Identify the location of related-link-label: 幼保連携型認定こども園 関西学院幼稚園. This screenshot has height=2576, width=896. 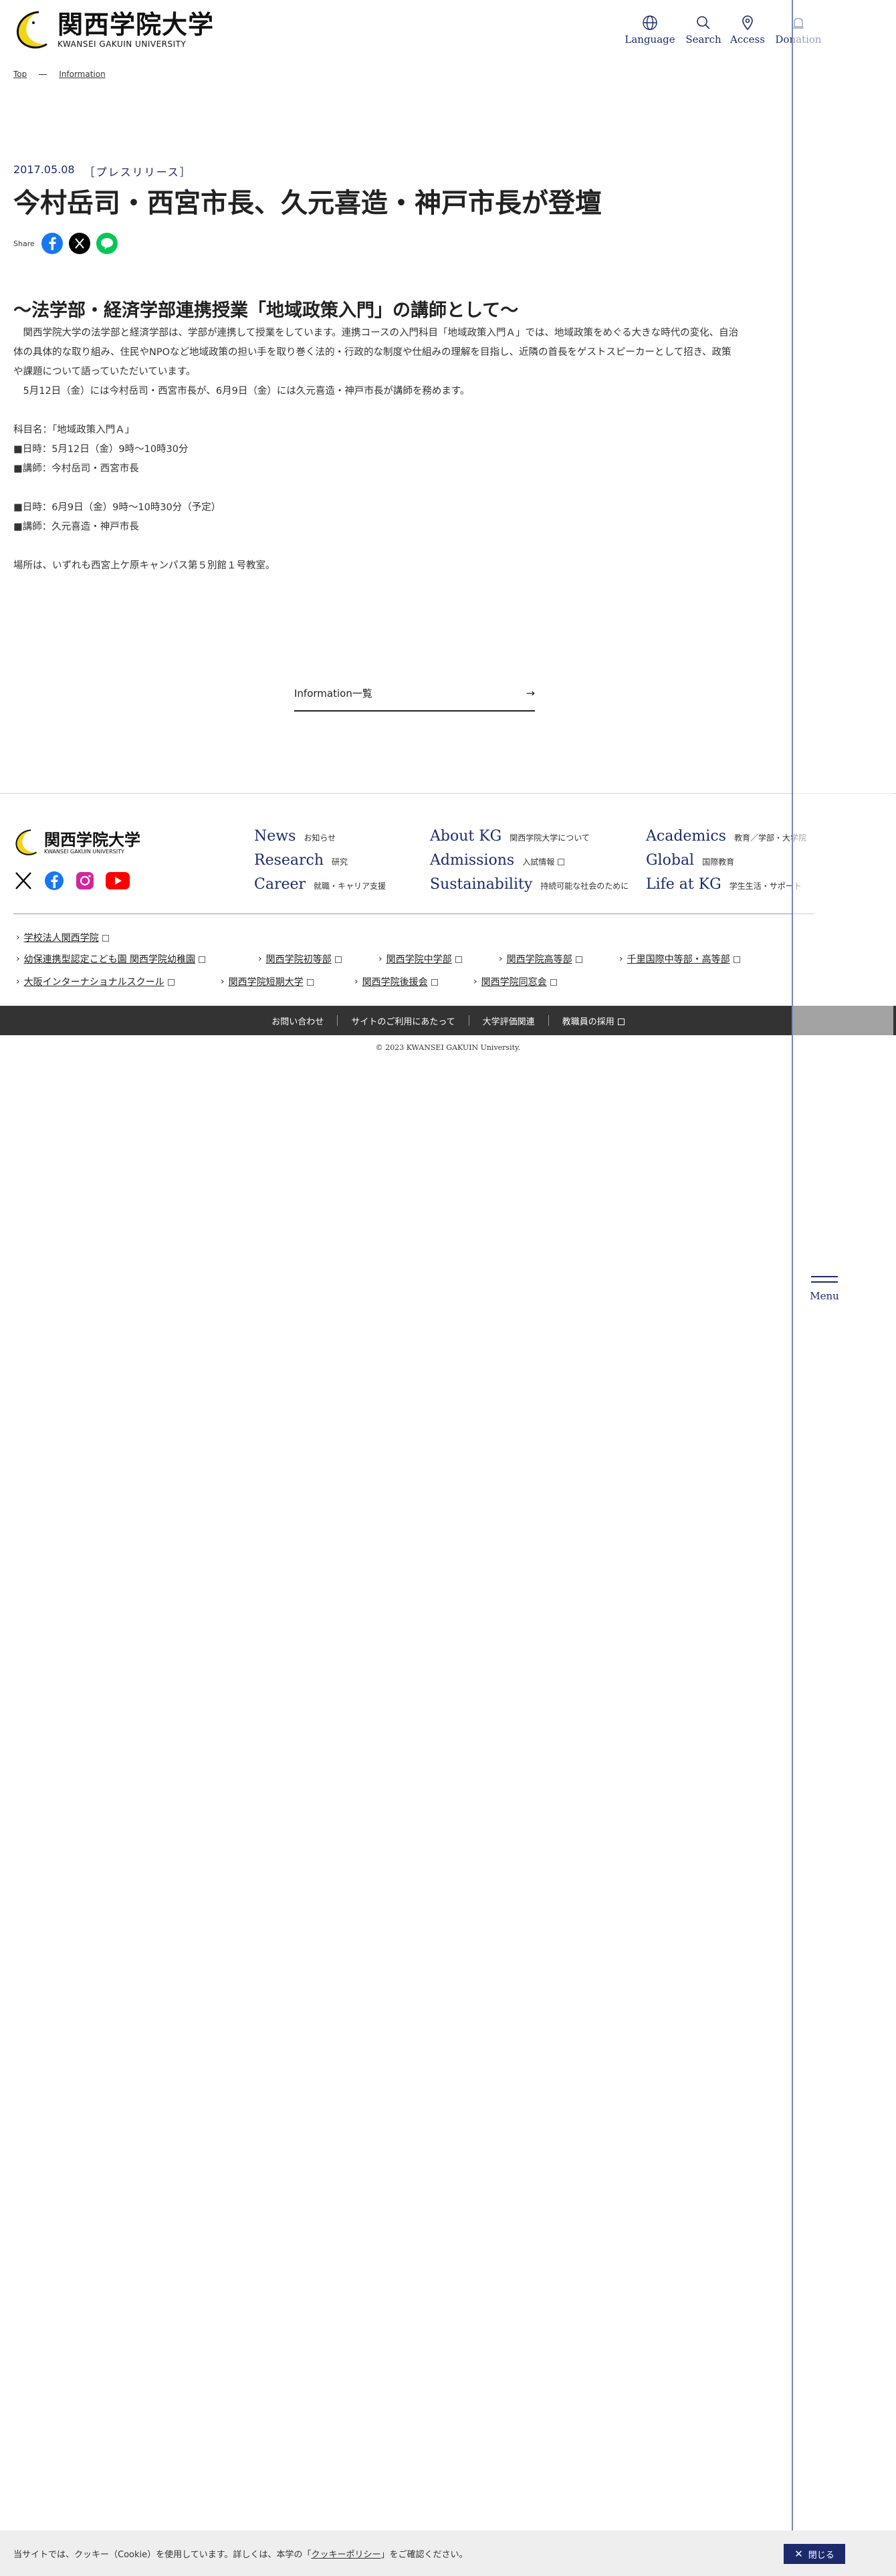
(109, 960).